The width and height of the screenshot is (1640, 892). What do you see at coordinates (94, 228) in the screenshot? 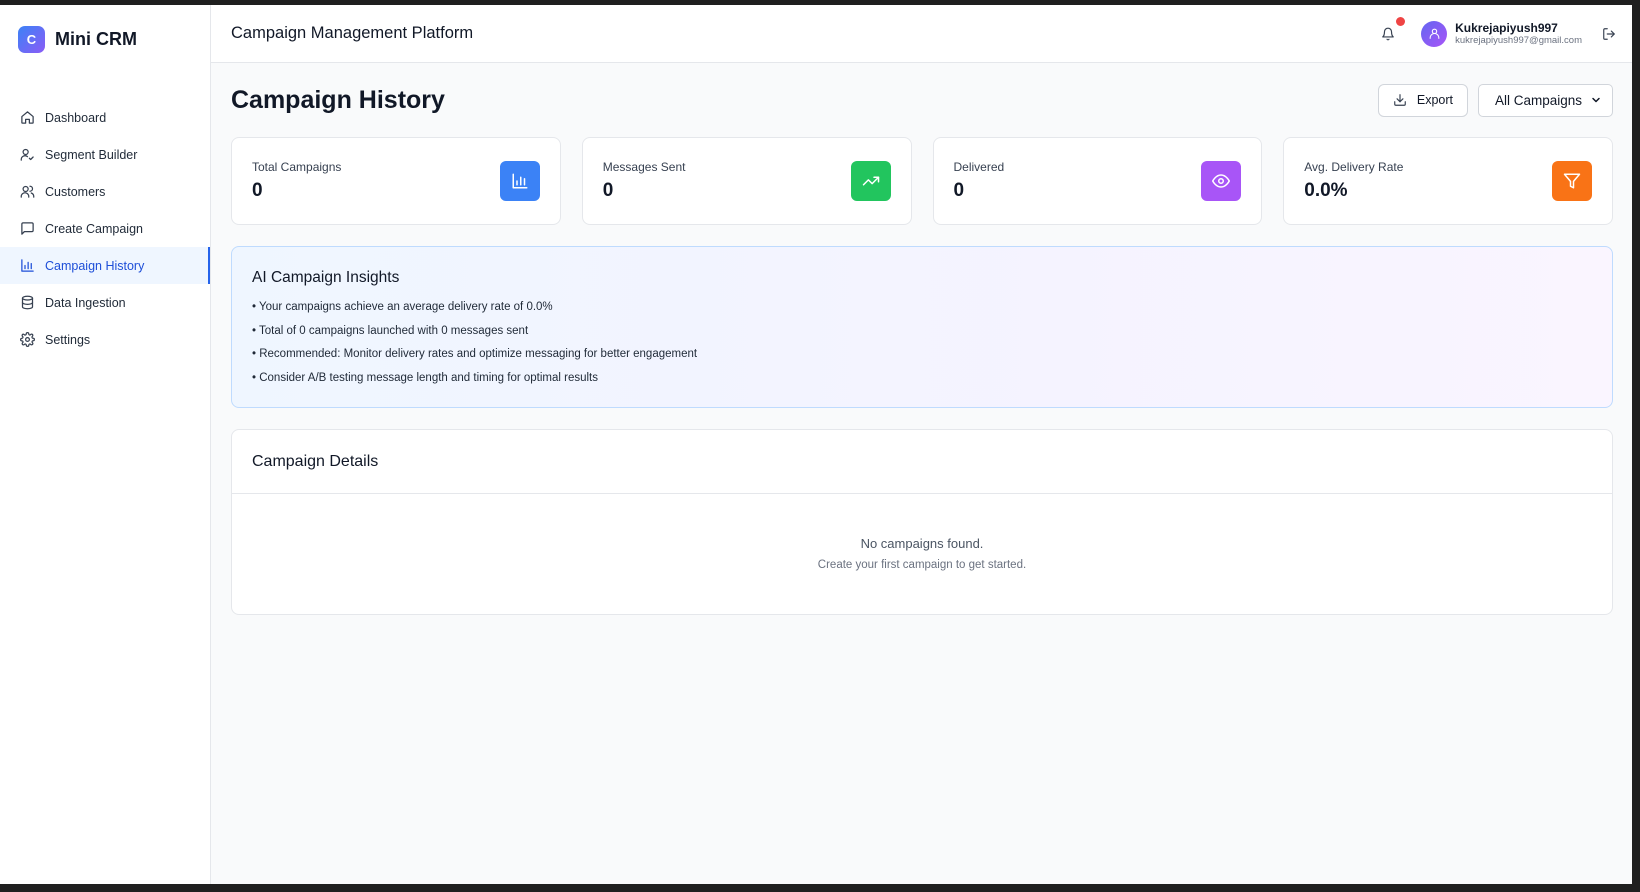
I see `sidebar-item-label: Create Campaign` at bounding box center [94, 228].